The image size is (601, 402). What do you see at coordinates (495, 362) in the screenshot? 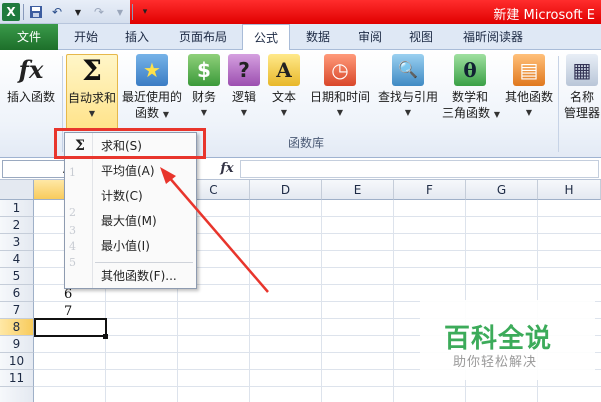
I see `watermark-subtitle: 助你轻松解决` at bounding box center [495, 362].